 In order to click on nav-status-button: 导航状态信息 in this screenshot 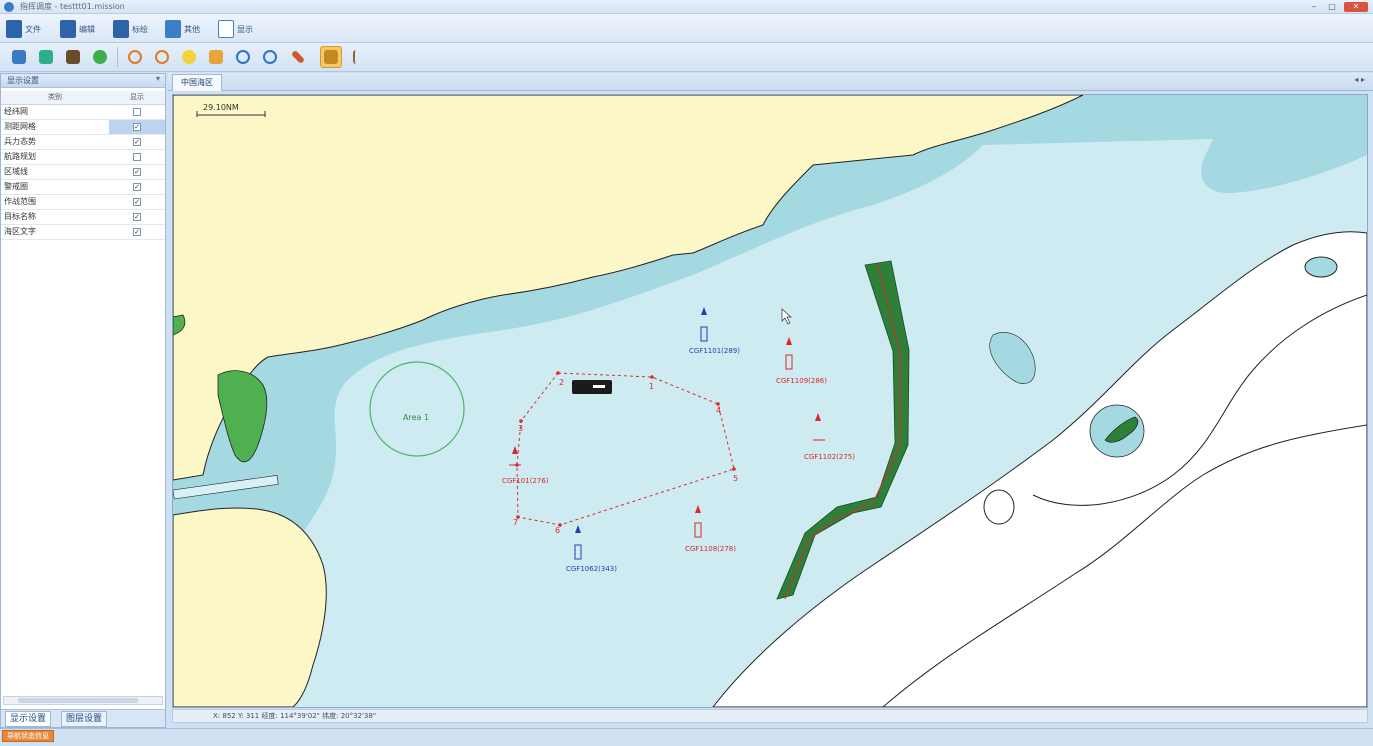, I will do `click(28, 736)`.